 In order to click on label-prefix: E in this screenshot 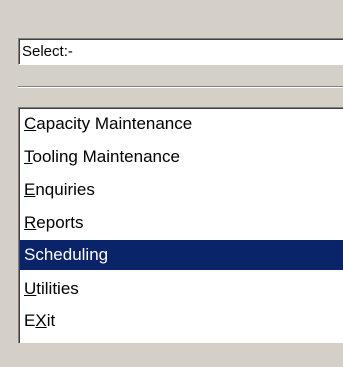, I will do `click(30, 320)`.